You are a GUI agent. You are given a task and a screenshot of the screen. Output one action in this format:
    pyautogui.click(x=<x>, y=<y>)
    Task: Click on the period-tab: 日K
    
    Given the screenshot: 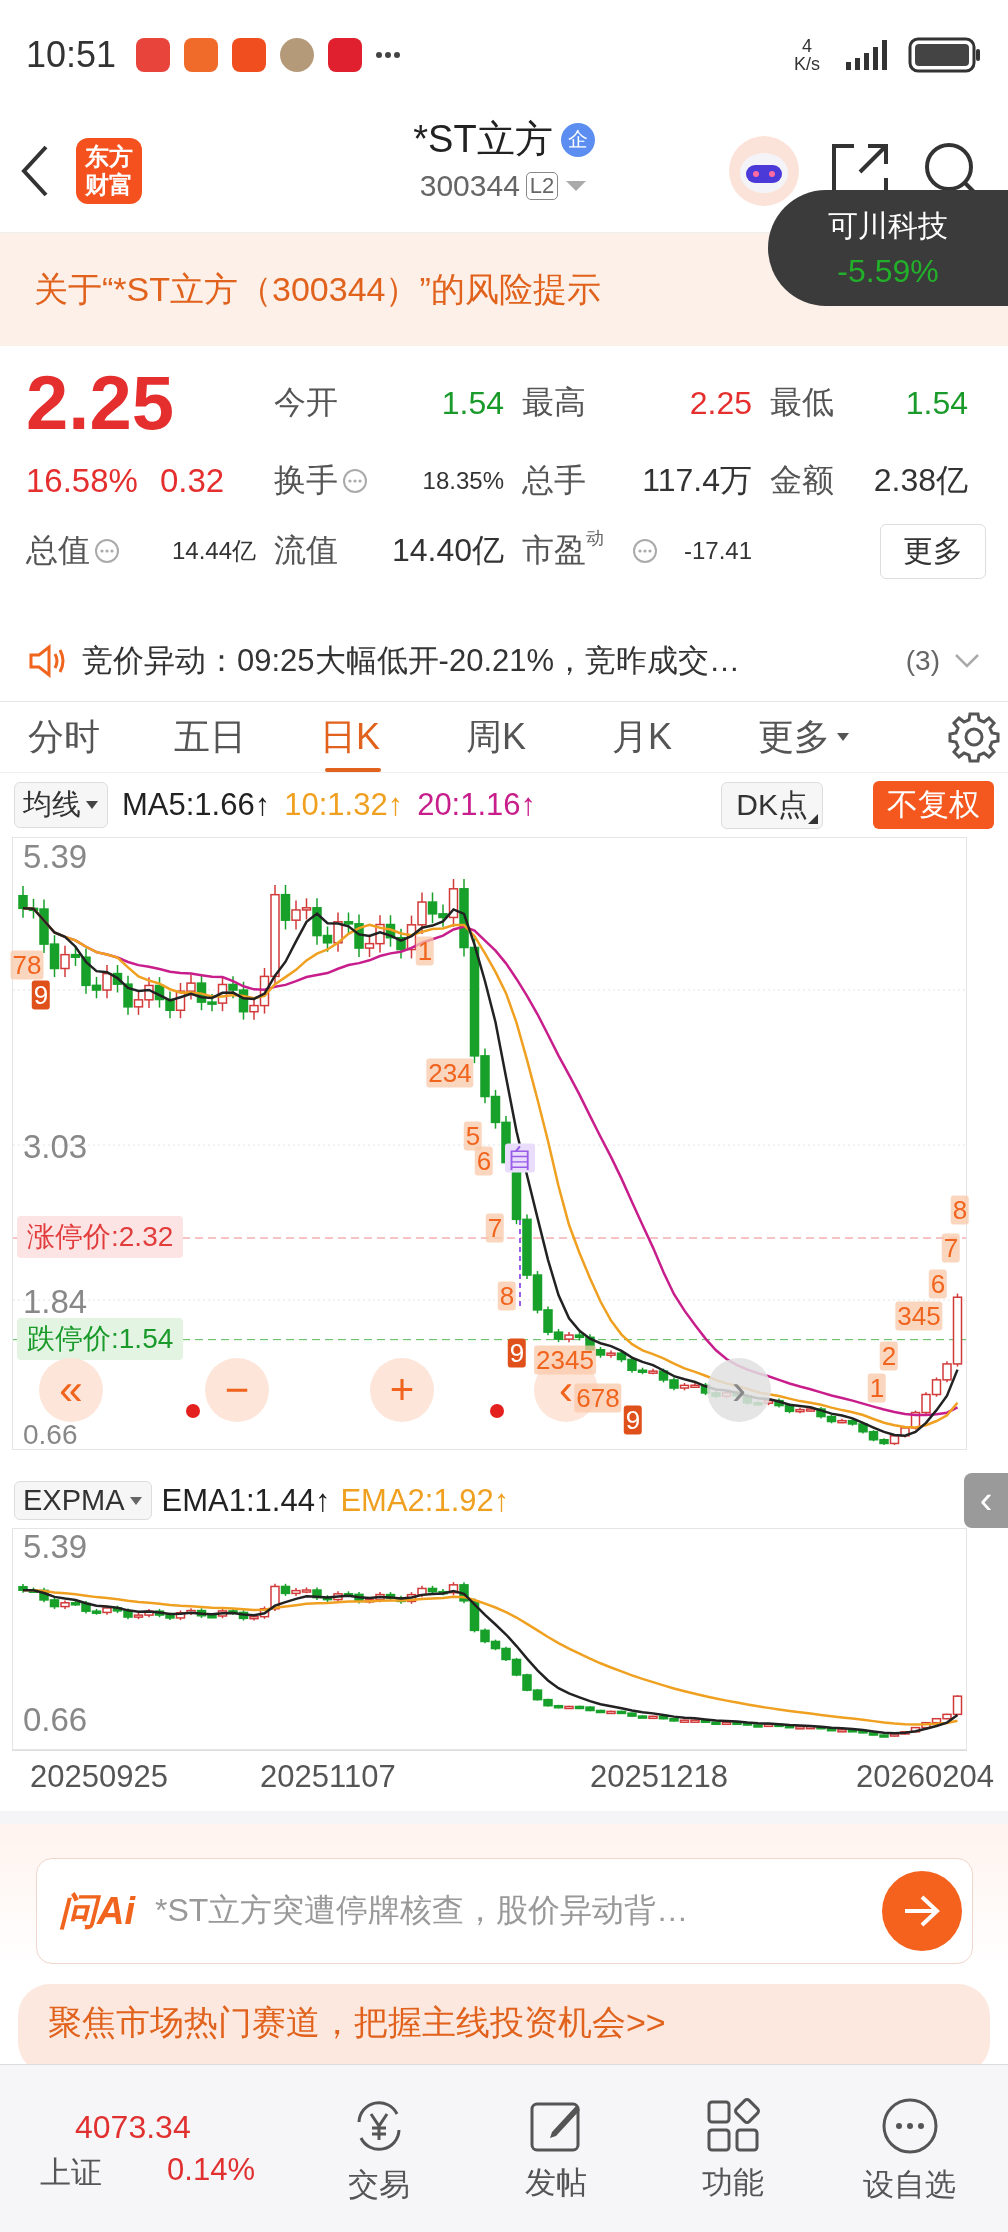 What is the action you would take?
    pyautogui.click(x=393, y=737)
    